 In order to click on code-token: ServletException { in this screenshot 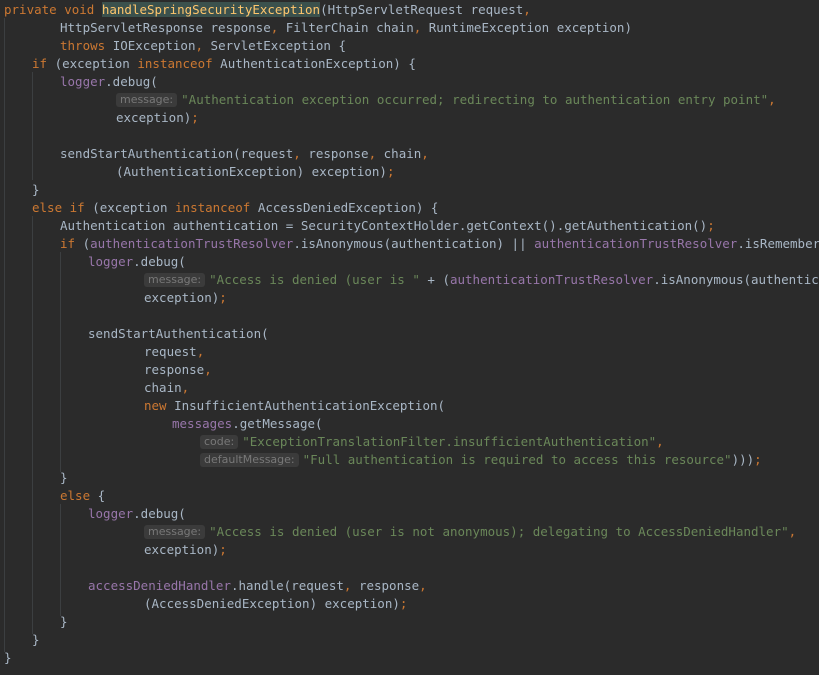, I will do `click(278, 45)`.